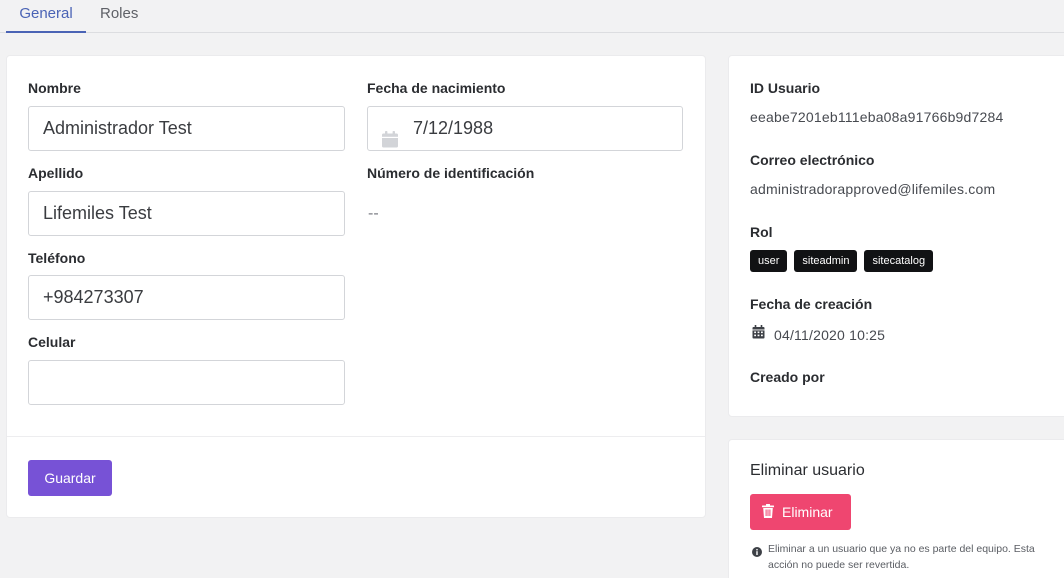 This screenshot has height=578, width=1064. Describe the element at coordinates (56, 173) in the screenshot. I see `apellido-label: Apellido` at that location.